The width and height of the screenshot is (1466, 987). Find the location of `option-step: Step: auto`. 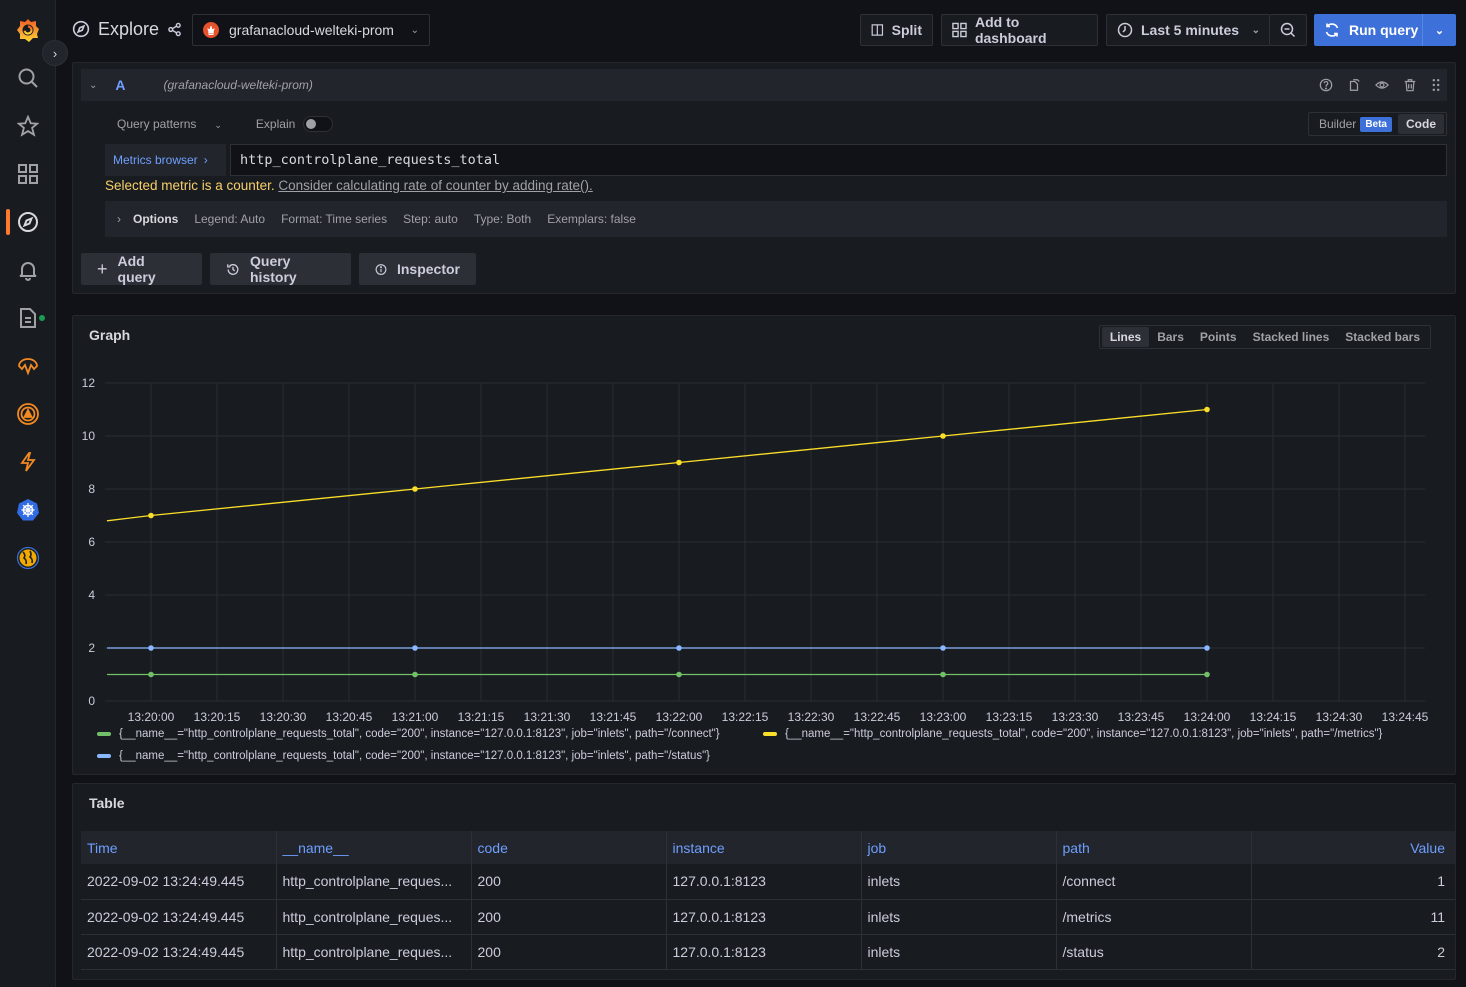

option-step: Step: auto is located at coordinates (430, 219).